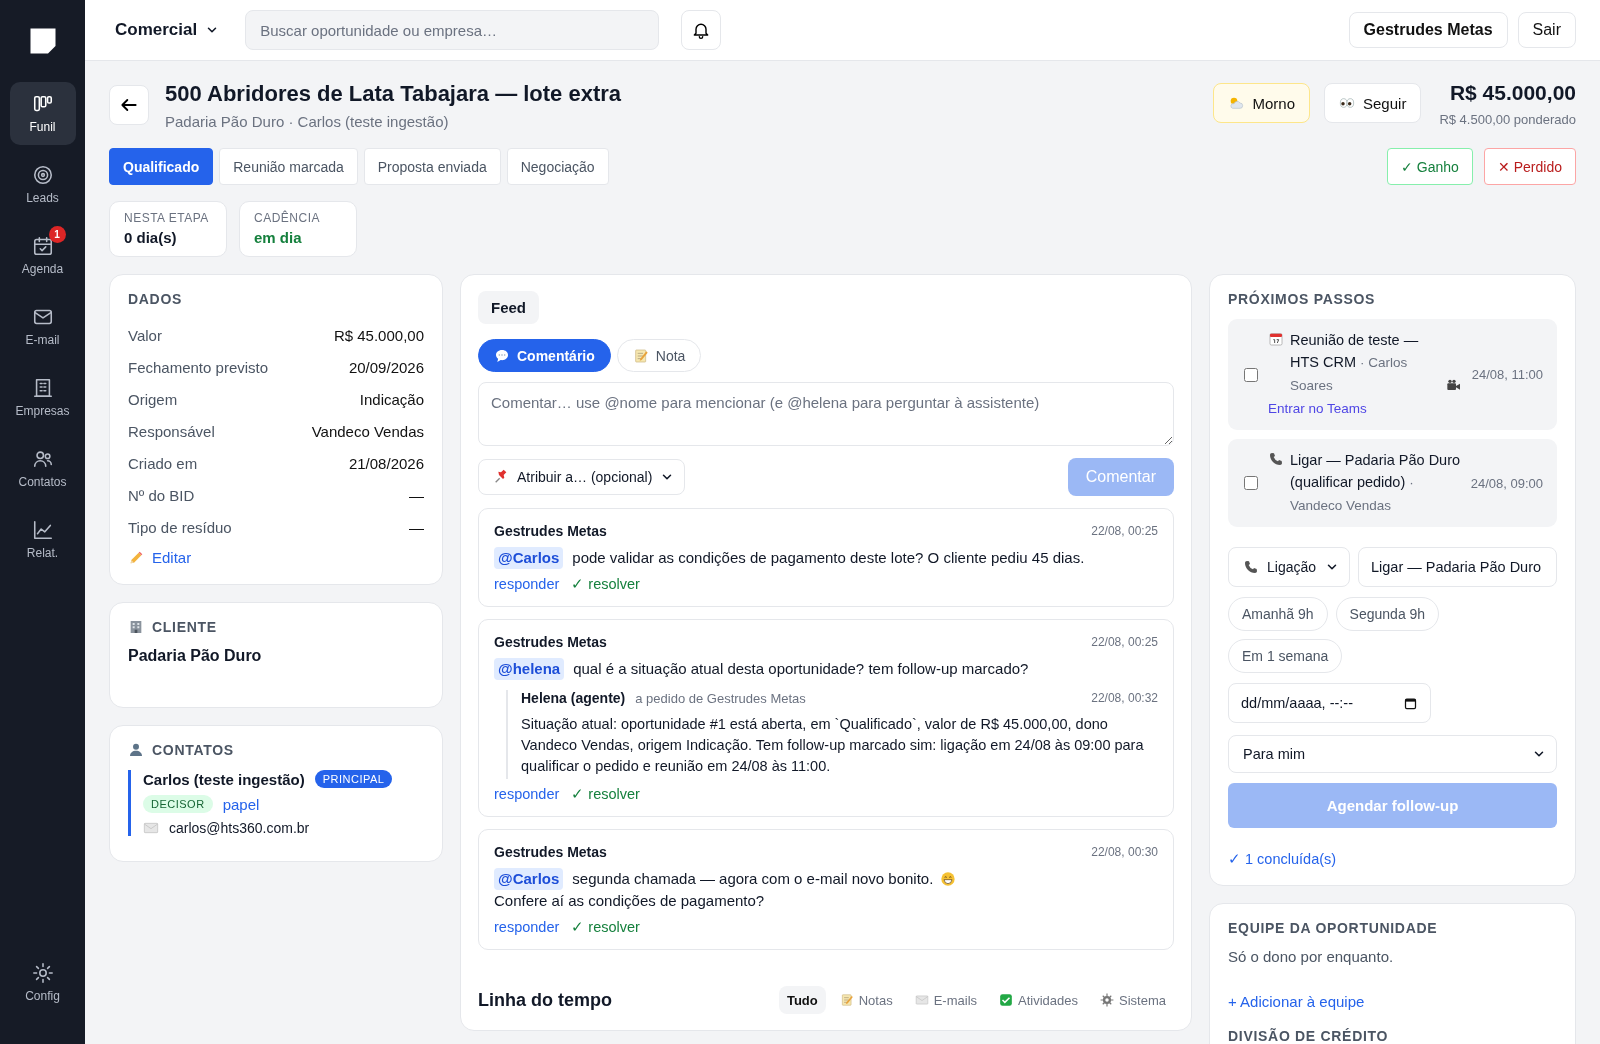 The width and height of the screenshot is (1600, 1044). What do you see at coordinates (582, 477) in the screenshot?
I see `assign-select: Atribuir a… (opcional)` at bounding box center [582, 477].